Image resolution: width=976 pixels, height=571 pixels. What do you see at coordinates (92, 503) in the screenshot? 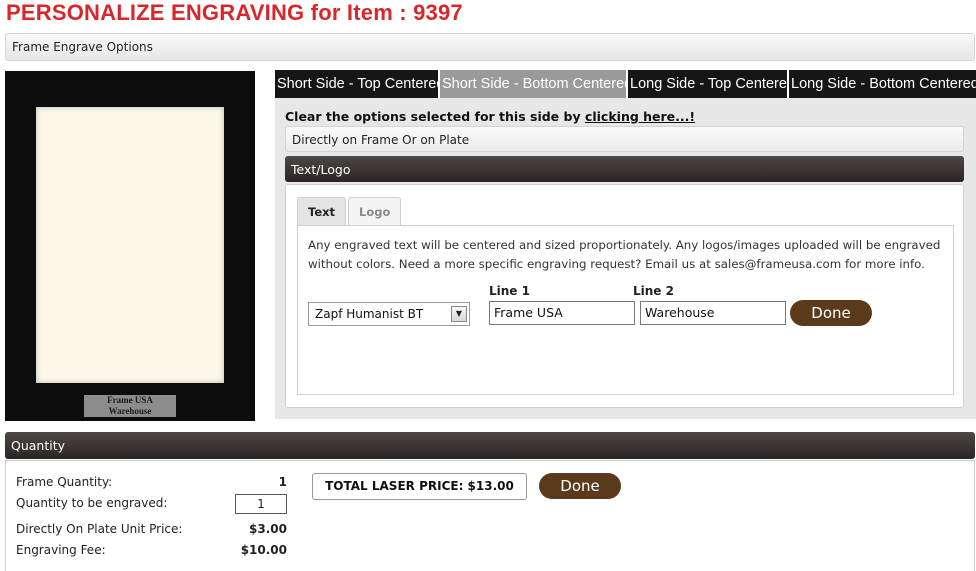
I see `engrave-quantity-label: Quantity to be engraved:` at bounding box center [92, 503].